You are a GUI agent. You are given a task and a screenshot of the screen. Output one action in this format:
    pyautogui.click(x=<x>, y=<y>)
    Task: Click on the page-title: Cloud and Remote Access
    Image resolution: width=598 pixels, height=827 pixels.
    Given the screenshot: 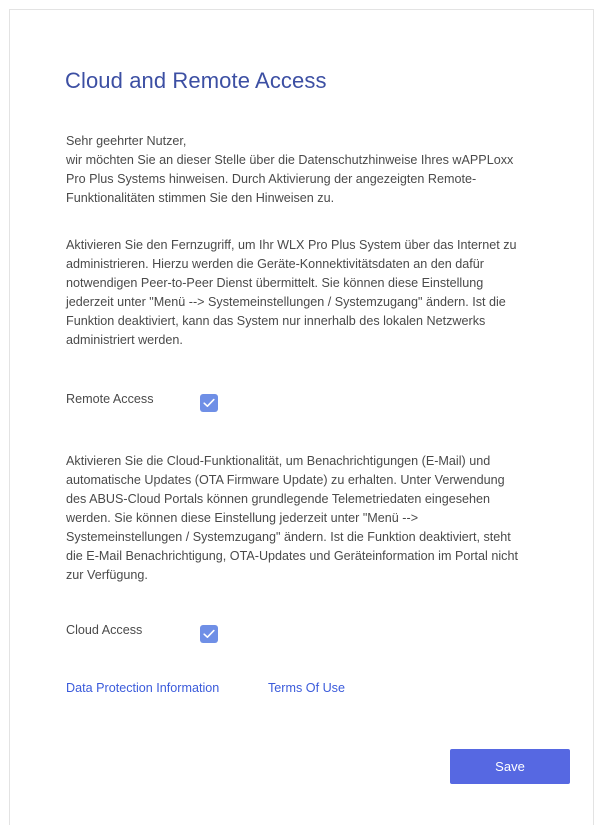 What is the action you would take?
    pyautogui.click(x=196, y=80)
    